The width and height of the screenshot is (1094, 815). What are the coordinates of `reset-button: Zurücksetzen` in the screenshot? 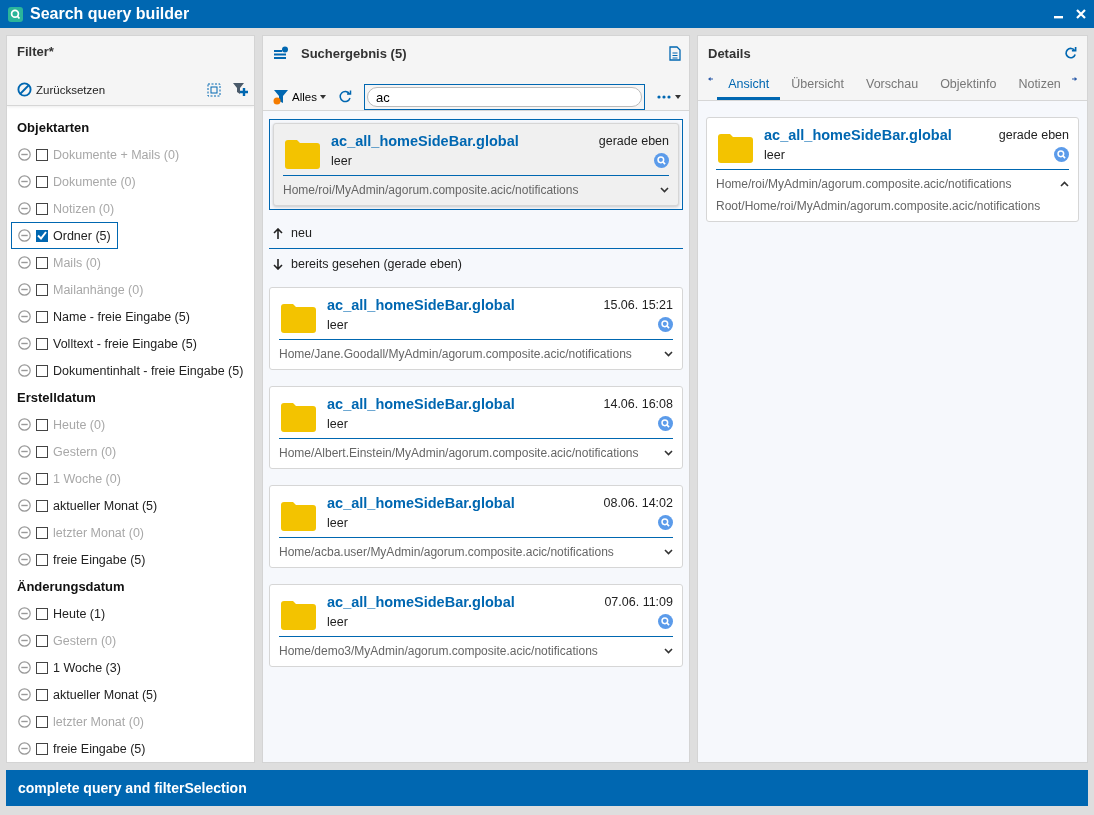 It's located at (109, 89).